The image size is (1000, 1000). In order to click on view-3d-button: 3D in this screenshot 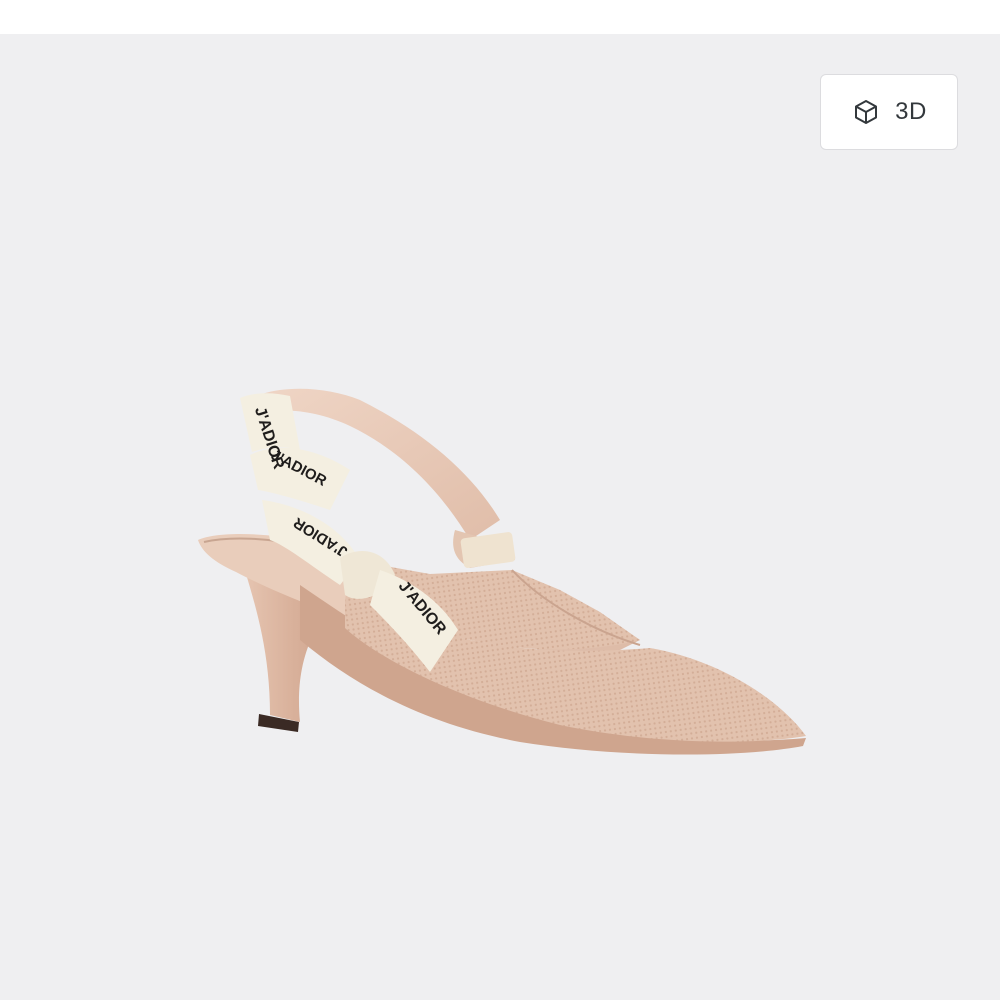, I will do `click(889, 112)`.